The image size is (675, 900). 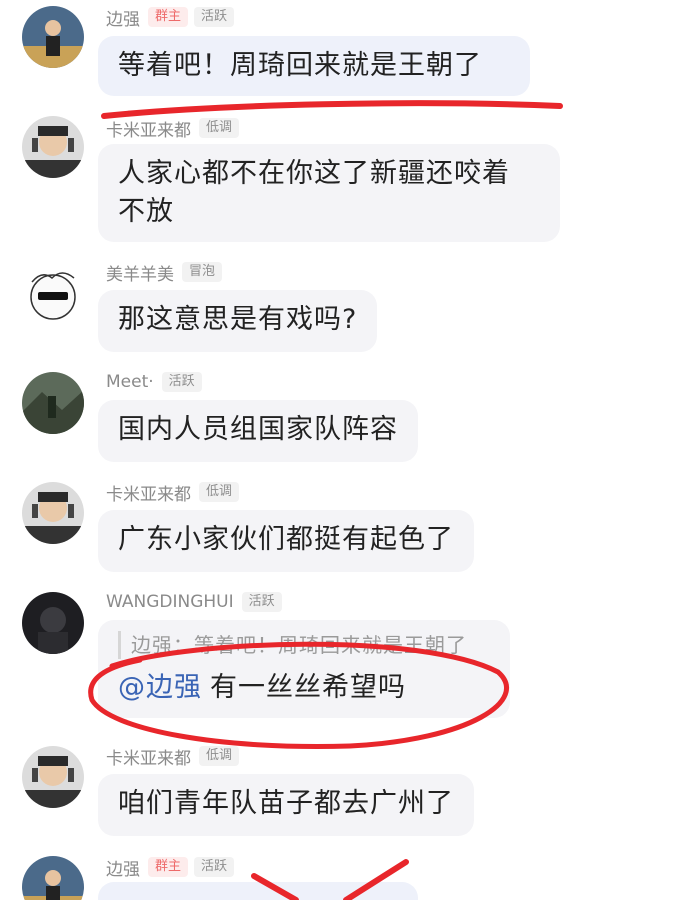 What do you see at coordinates (157, 382) in the screenshot?
I see `sender-row: Meet· 活跃` at bounding box center [157, 382].